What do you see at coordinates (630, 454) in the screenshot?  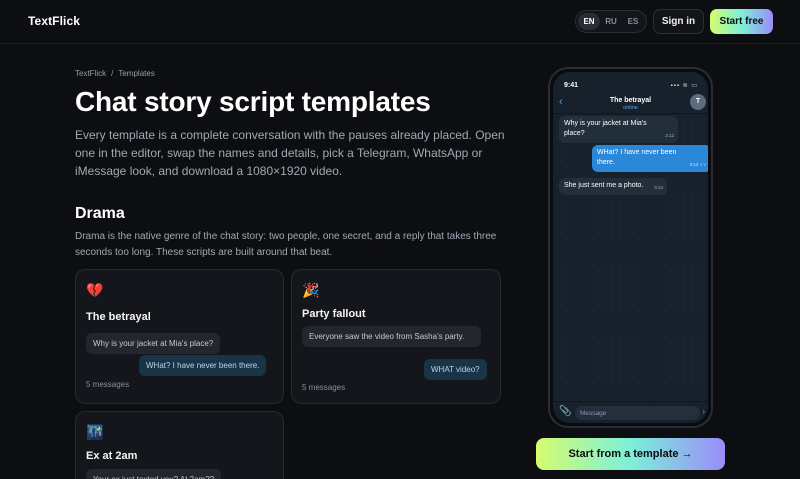 I see `start-from-template-button: Start from a template →` at bounding box center [630, 454].